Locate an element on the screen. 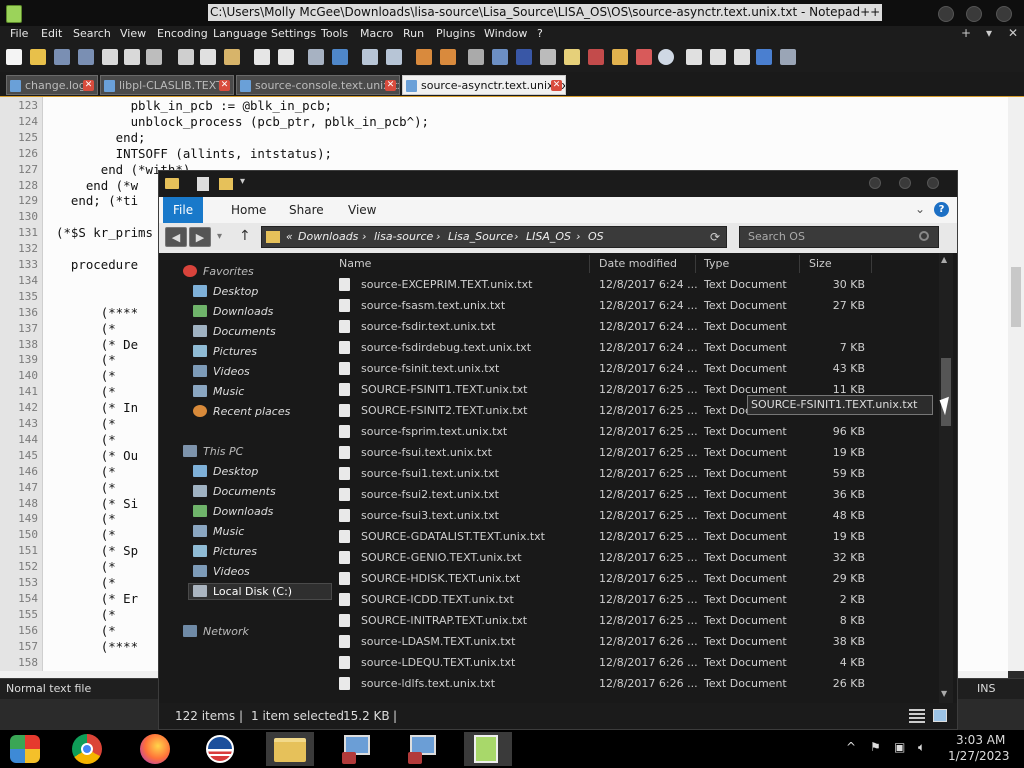 This screenshot has width=1024, height=768. menu-tools: Tools is located at coordinates (334, 33).